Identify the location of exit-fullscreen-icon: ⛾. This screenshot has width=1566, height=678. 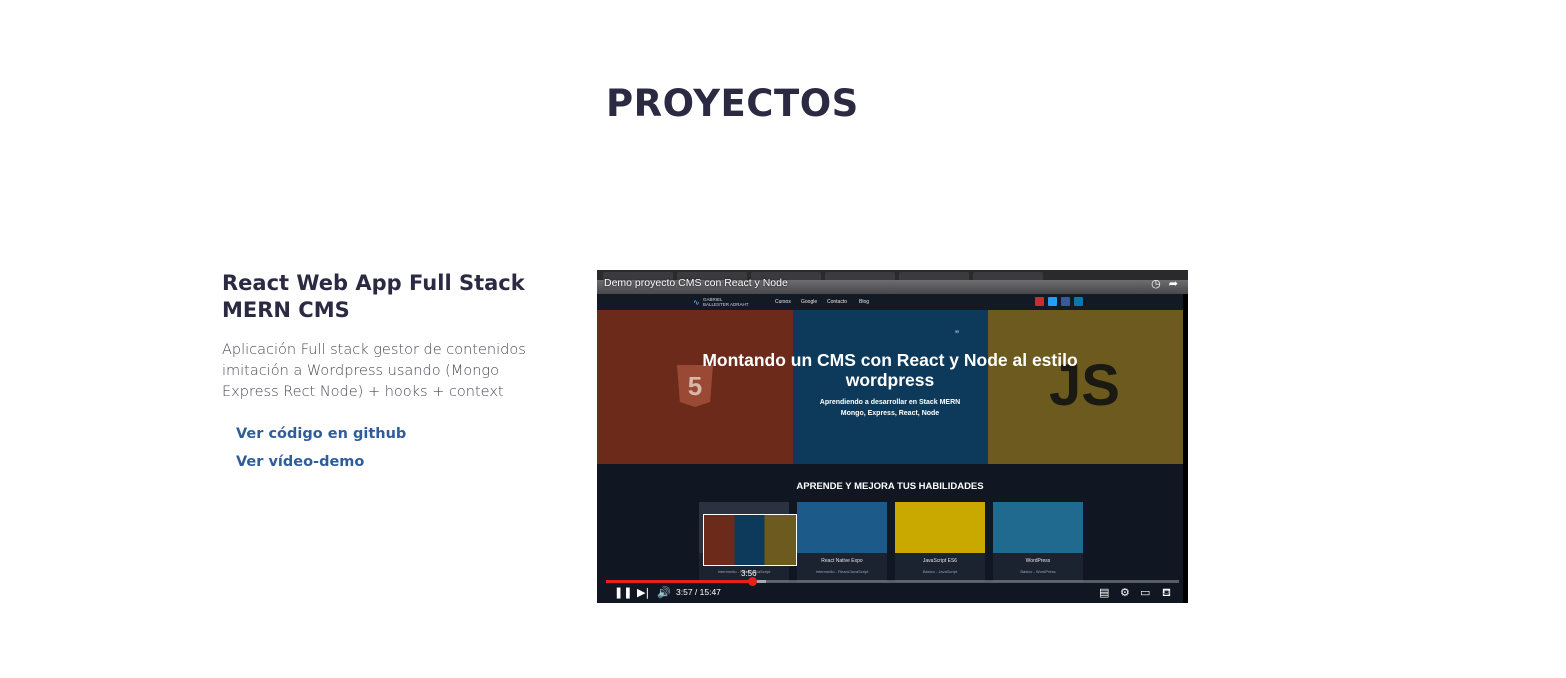
(1166, 593).